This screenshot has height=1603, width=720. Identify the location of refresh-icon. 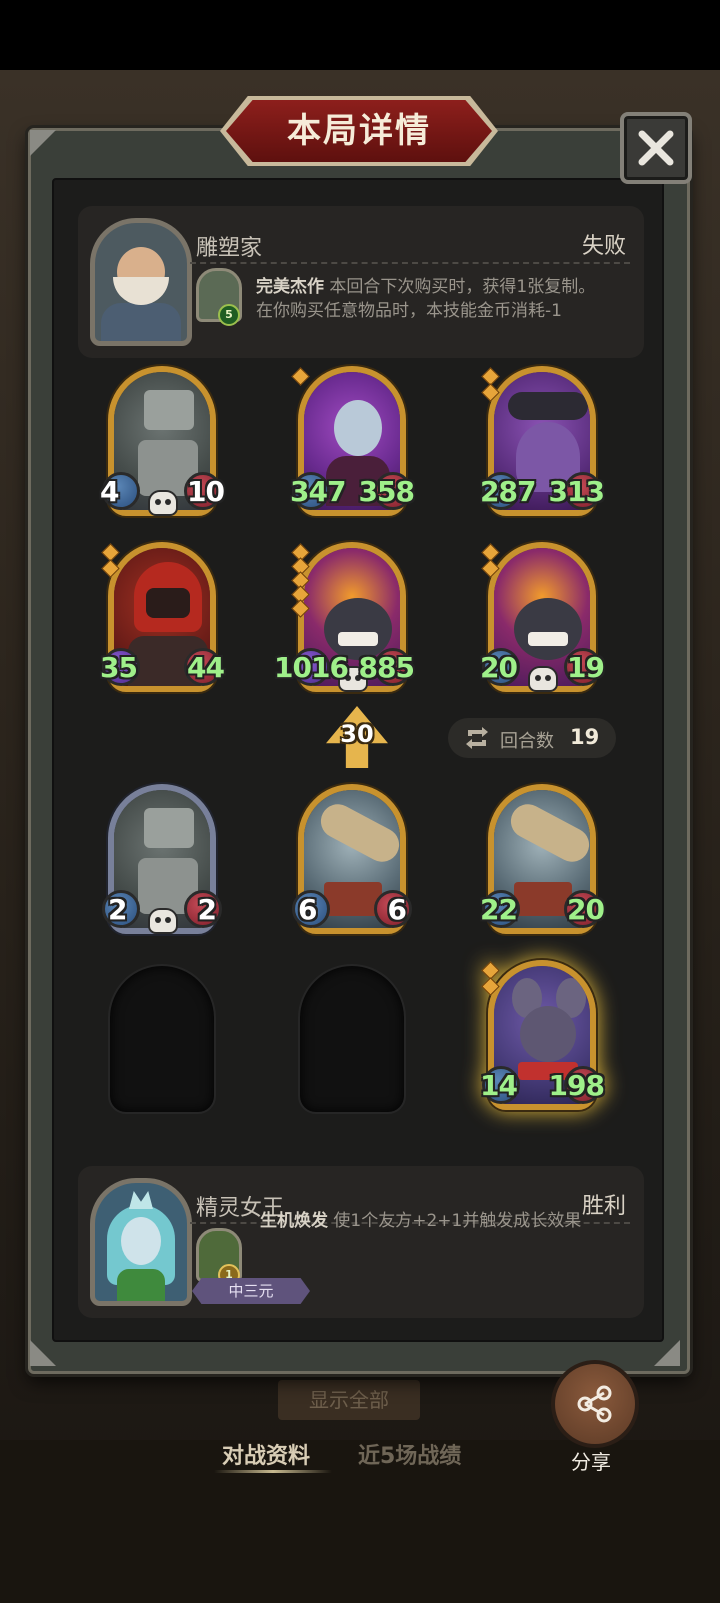
(477, 738).